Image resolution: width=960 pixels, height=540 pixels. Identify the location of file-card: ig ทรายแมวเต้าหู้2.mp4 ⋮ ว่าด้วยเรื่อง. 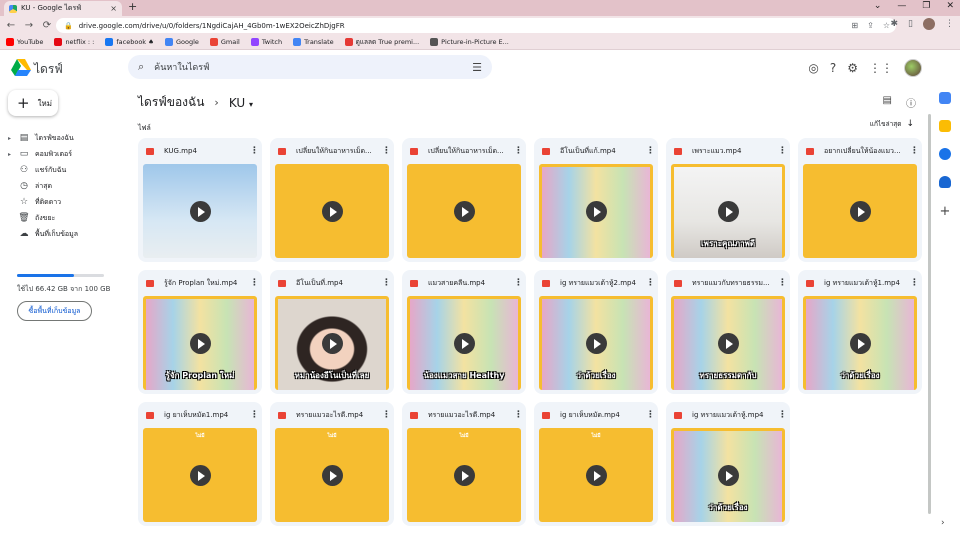
(596, 332).